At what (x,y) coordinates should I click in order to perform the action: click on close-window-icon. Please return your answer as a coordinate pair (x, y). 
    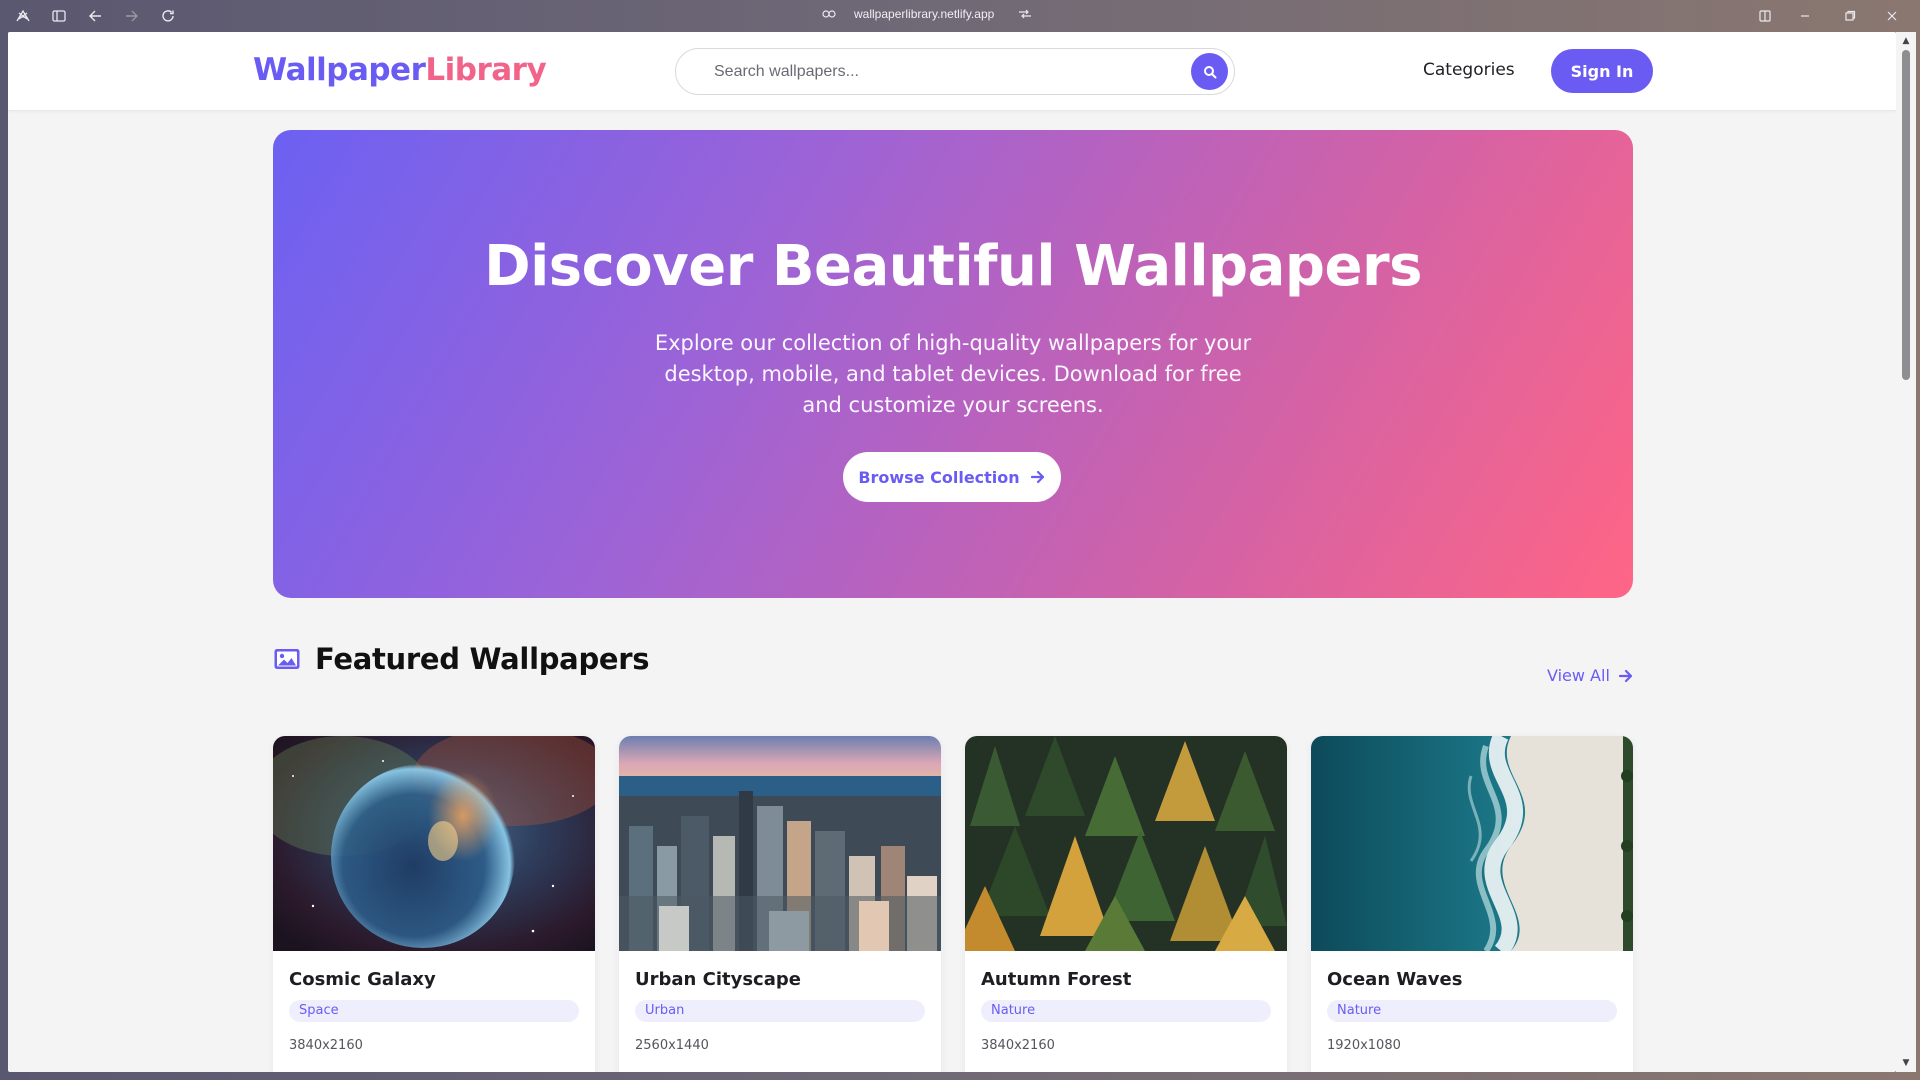
    Looking at the image, I should click on (1892, 16).